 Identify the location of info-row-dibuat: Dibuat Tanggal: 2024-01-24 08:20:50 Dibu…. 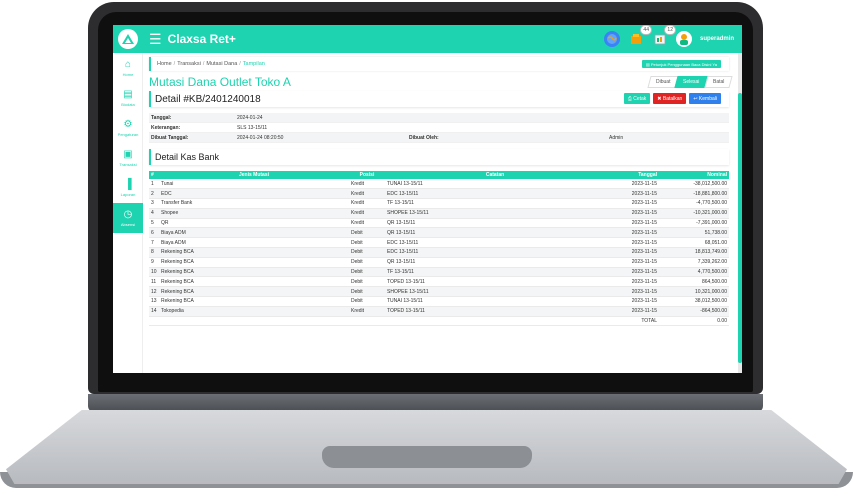
(439, 138).